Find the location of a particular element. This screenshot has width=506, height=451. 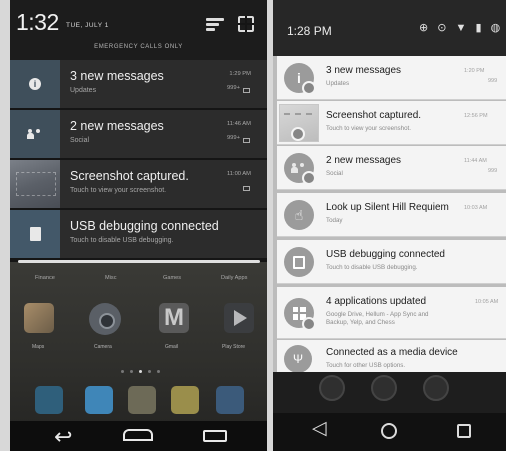

contacts-app-icon is located at coordinates (99, 400).